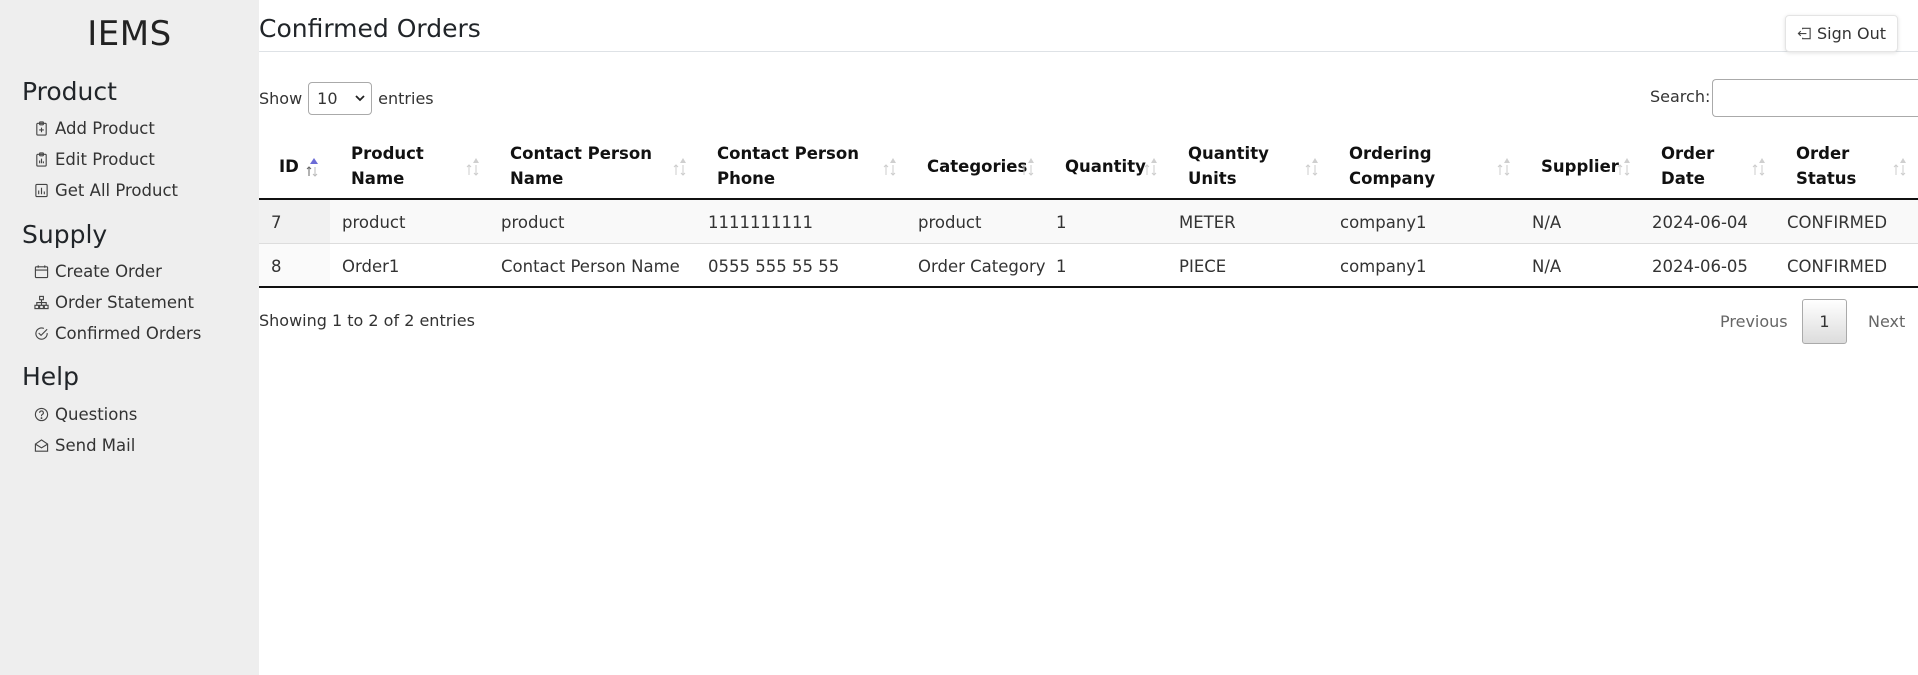 Image resolution: width=1918 pixels, height=675 pixels. I want to click on column-header-supplier: Supplier, so click(1580, 166).